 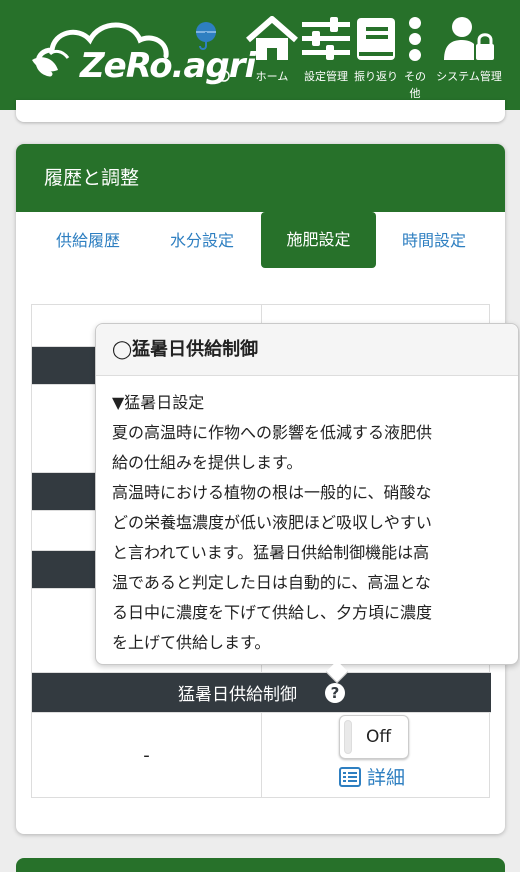 What do you see at coordinates (272, 492) in the screenshot?
I see `popover-line: 高温時における植物の根は一般的に、硝酸な` at bounding box center [272, 492].